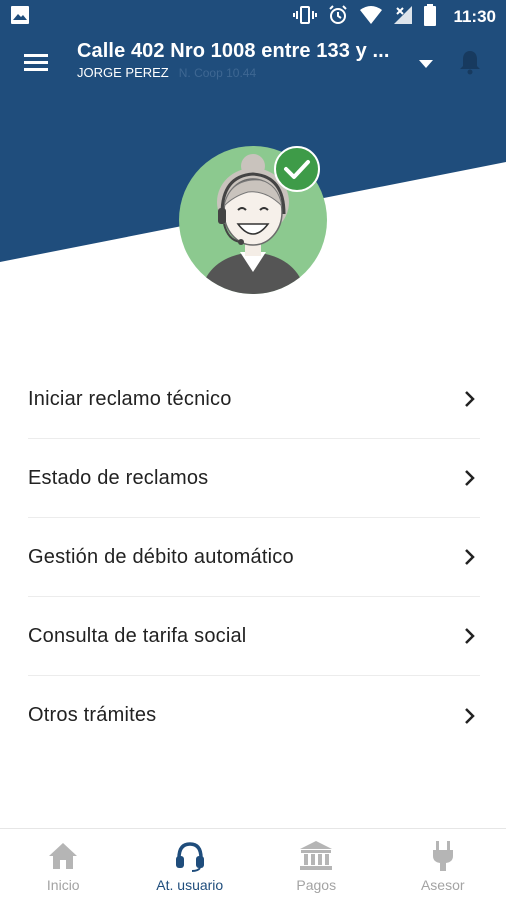 Image resolution: width=506 pixels, height=900 pixels. I want to click on user-name: JORGE PEREZ, so click(123, 72).